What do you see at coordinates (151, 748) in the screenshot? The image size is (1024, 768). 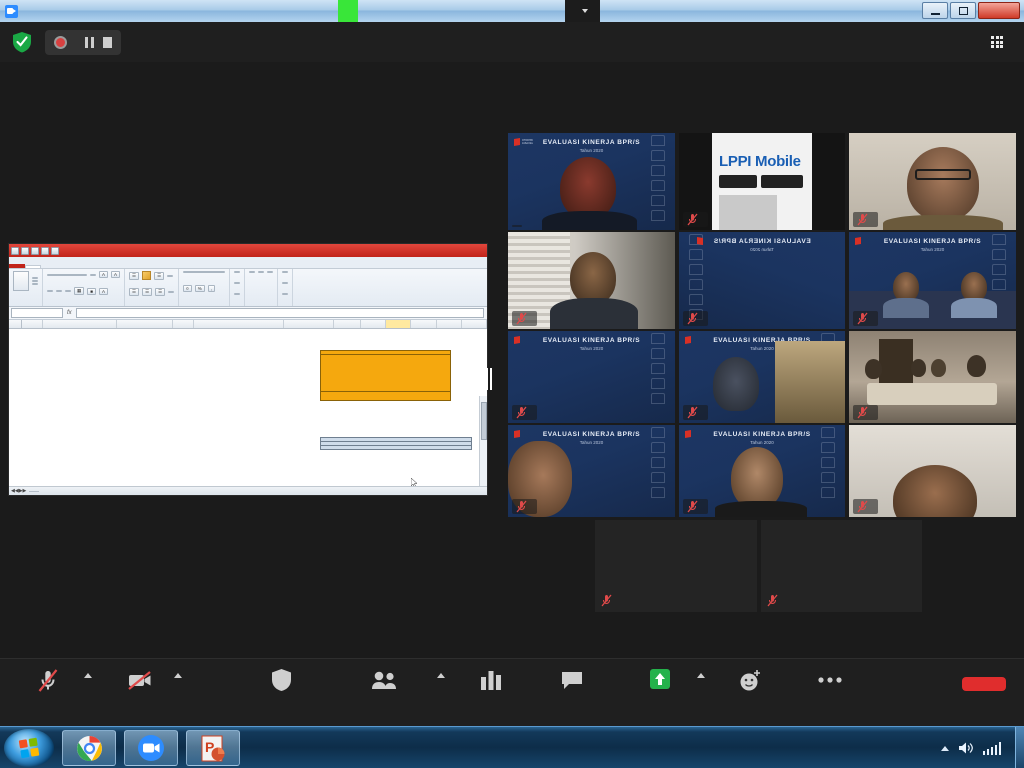 I see `taskbar-app-zoom` at bounding box center [151, 748].